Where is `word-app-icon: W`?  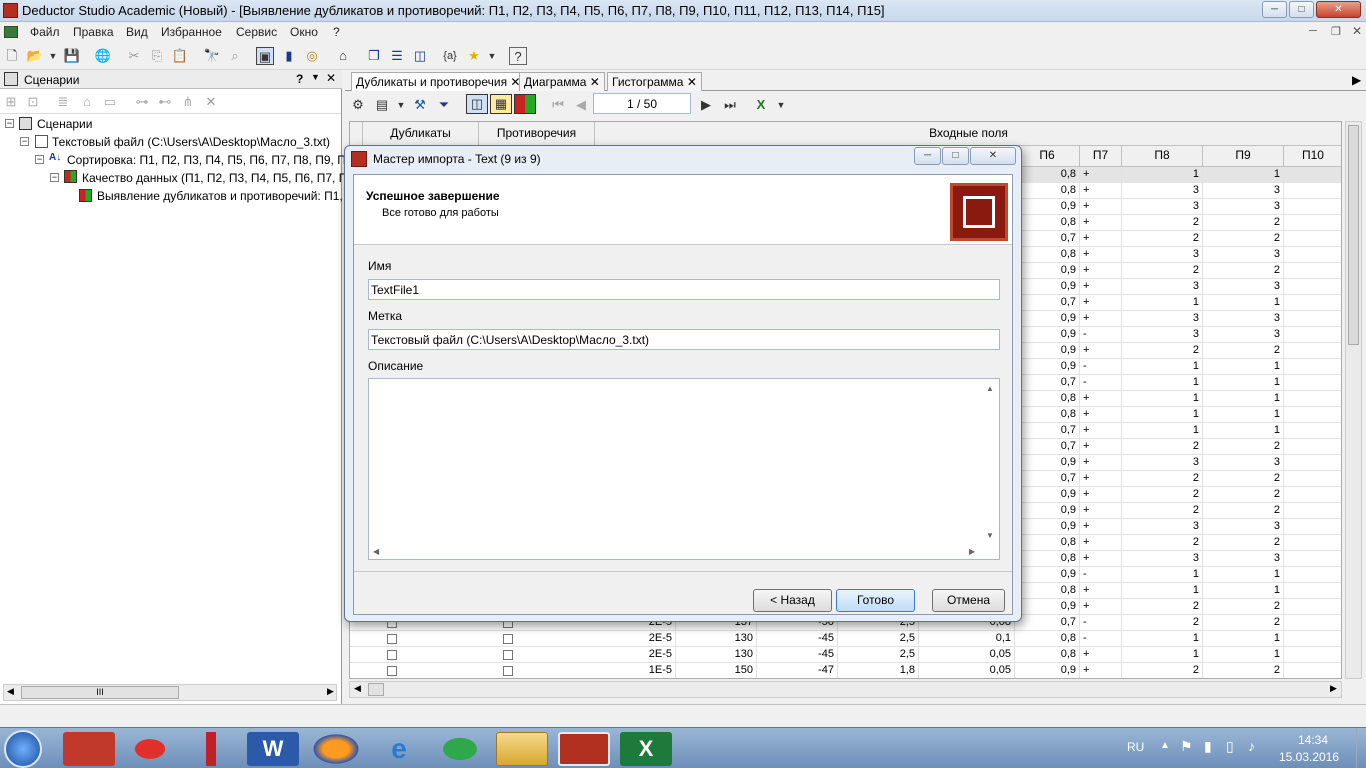 word-app-icon: W is located at coordinates (273, 749).